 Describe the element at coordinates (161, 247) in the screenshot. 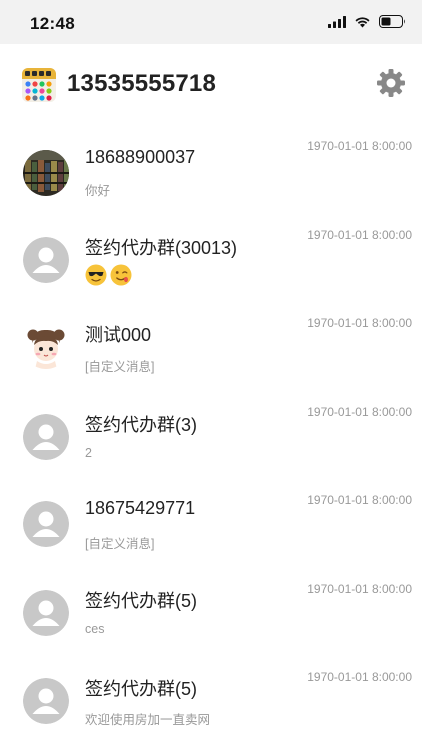

I see `conversation-name: 签约代办群(30013)` at that location.